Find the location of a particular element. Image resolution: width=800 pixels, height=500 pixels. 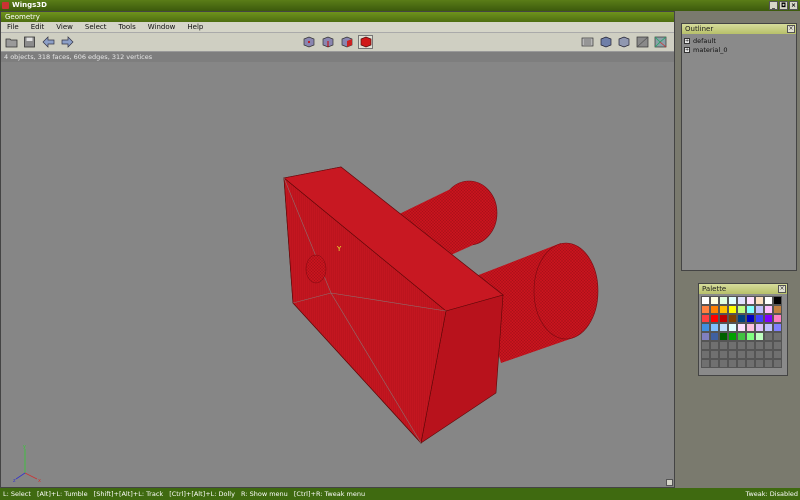

texture-icon is located at coordinates (642, 42).